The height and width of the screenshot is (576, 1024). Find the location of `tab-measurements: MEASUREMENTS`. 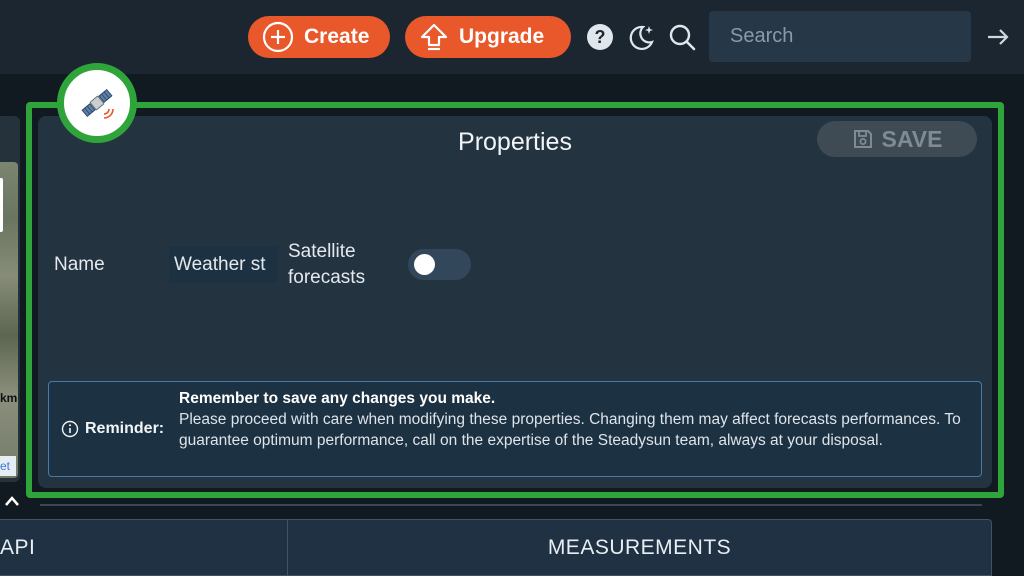

tab-measurements: MEASUREMENTS is located at coordinates (639, 547).